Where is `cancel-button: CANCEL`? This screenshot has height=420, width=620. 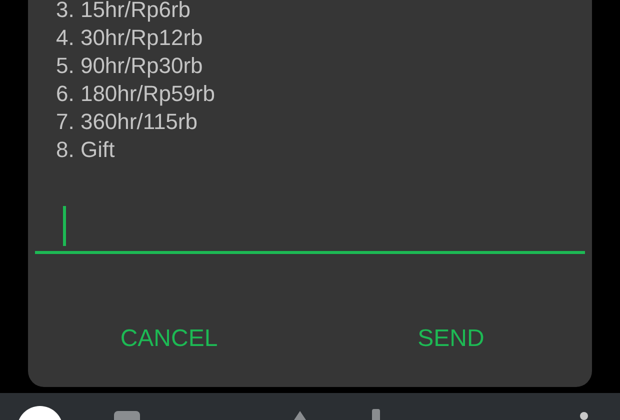 cancel-button: CANCEL is located at coordinates (169, 339).